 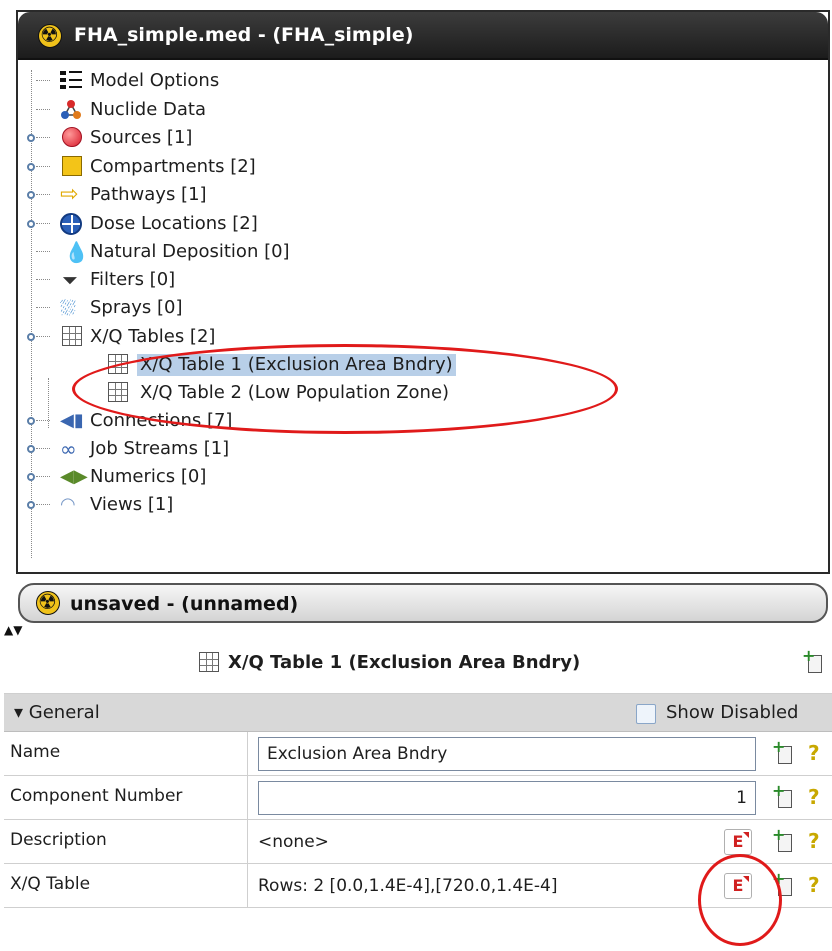 I want to click on show-disabled-label: Show Disabled, so click(x=732, y=712).